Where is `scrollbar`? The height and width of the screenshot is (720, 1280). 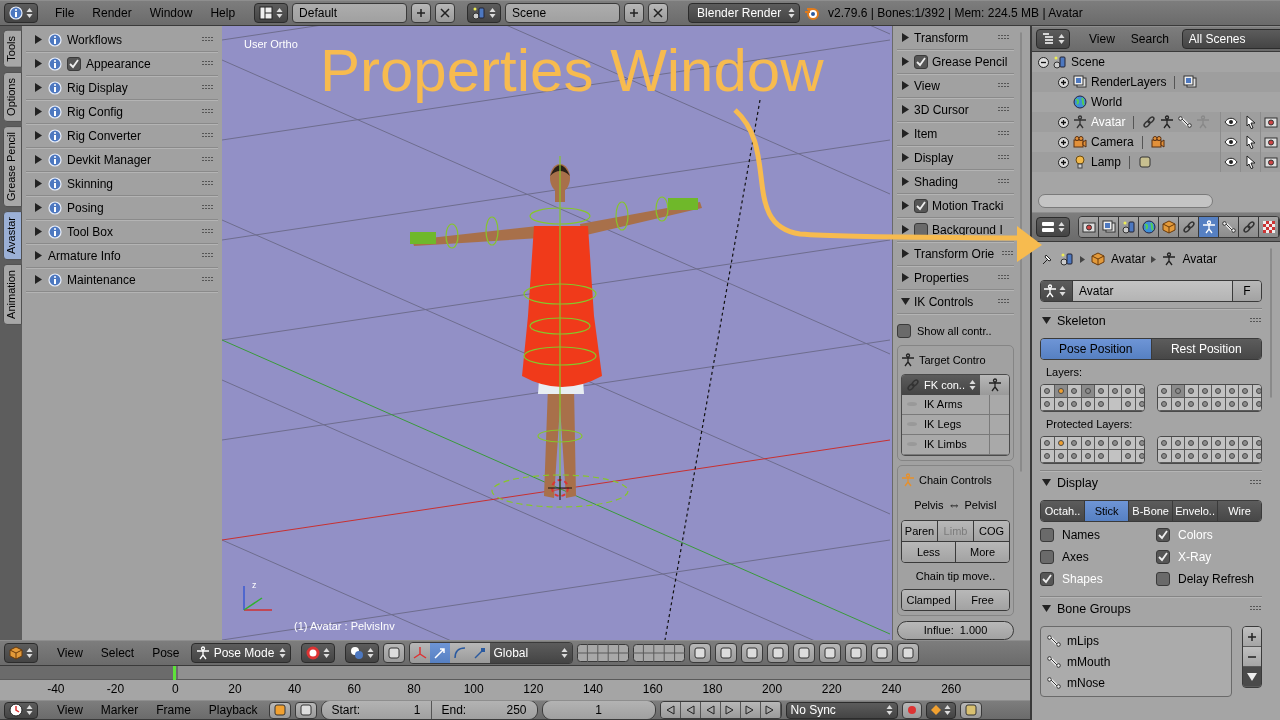
scrollbar is located at coordinates (1125, 201).